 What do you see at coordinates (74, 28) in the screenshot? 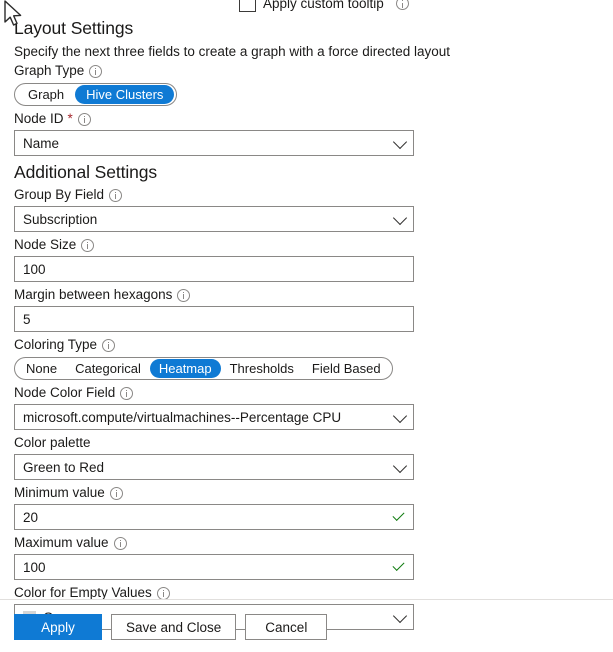
I see `layout-settings-heading: Layout Settings` at bounding box center [74, 28].